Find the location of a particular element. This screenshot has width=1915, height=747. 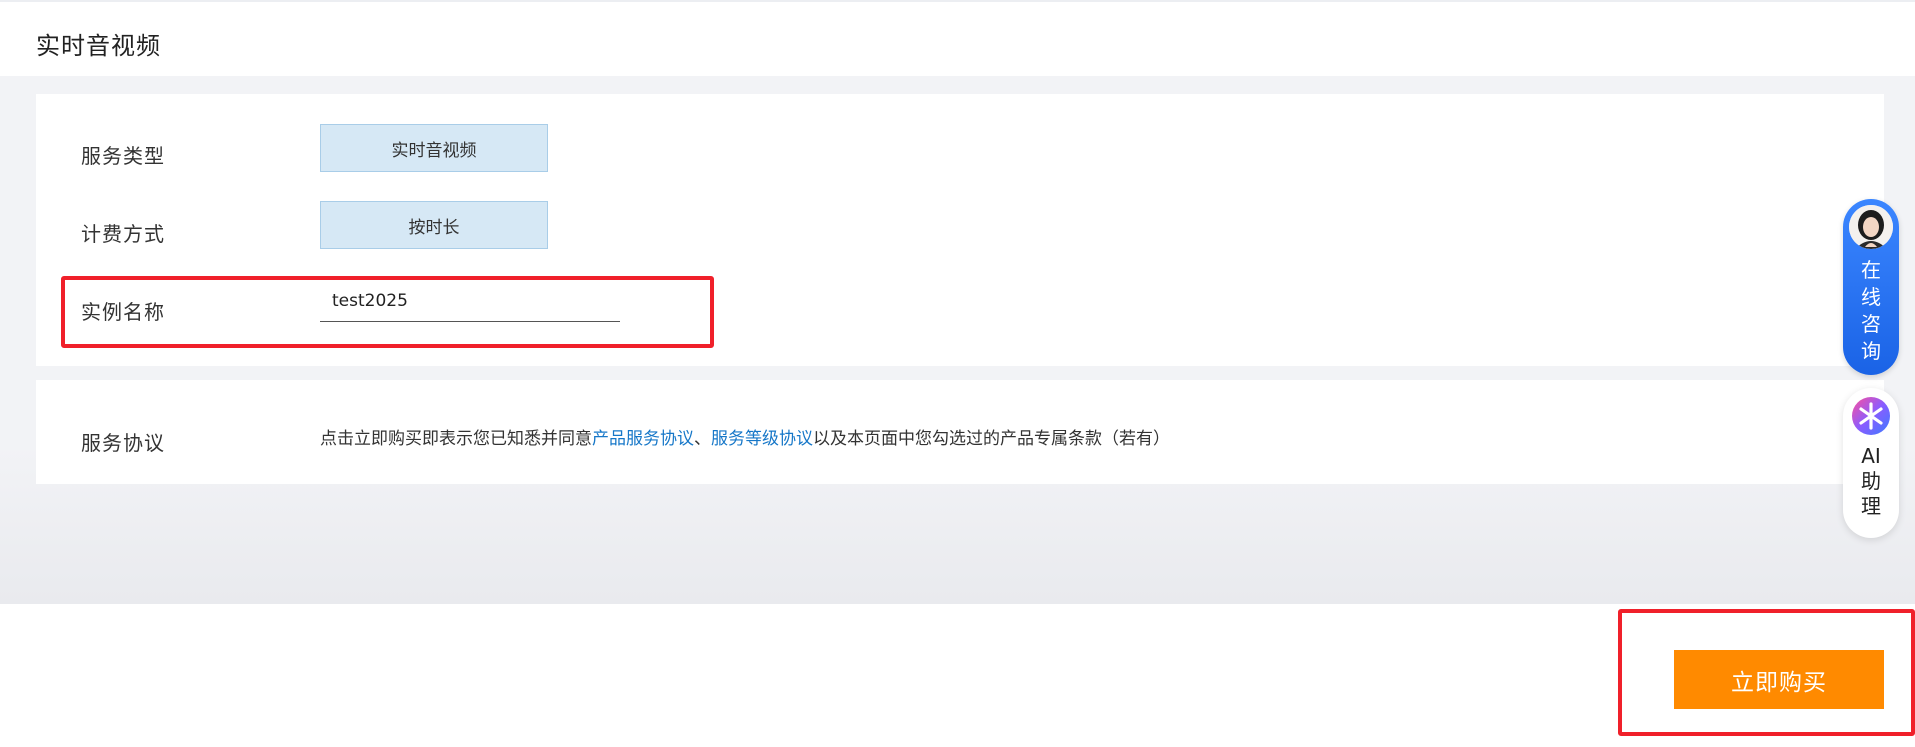

ai-label-line: 助 is located at coordinates (1871, 481).